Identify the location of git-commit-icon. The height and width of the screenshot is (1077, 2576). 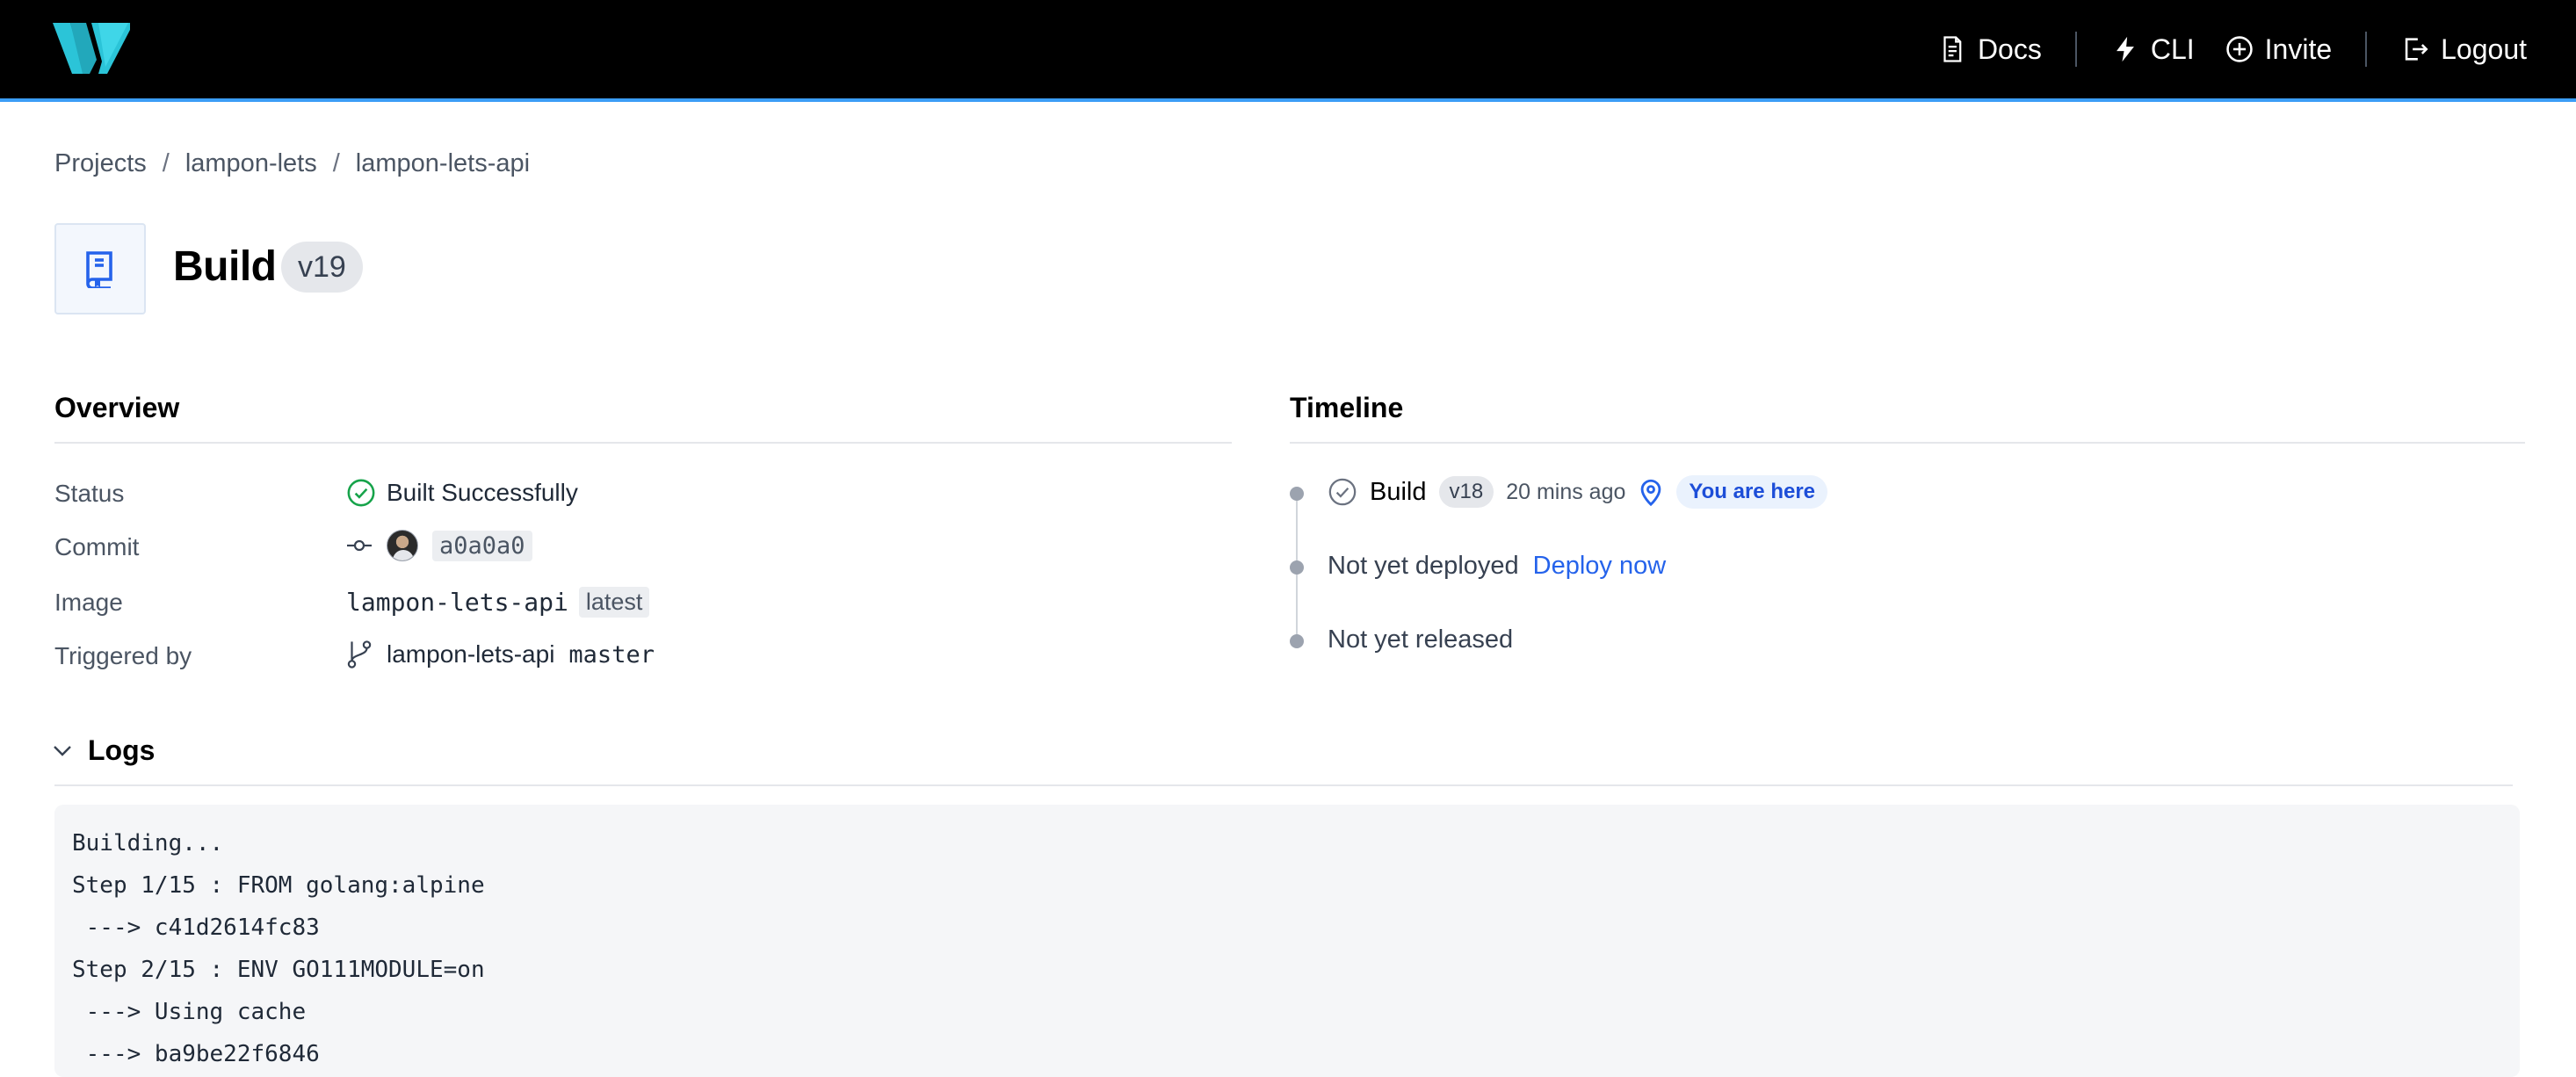
(359, 545).